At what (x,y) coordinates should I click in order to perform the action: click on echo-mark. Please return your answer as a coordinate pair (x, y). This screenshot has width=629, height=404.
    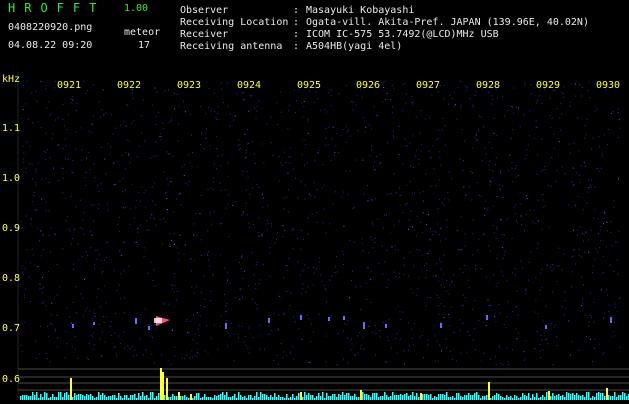
    Looking at the image, I should click on (611, 320).